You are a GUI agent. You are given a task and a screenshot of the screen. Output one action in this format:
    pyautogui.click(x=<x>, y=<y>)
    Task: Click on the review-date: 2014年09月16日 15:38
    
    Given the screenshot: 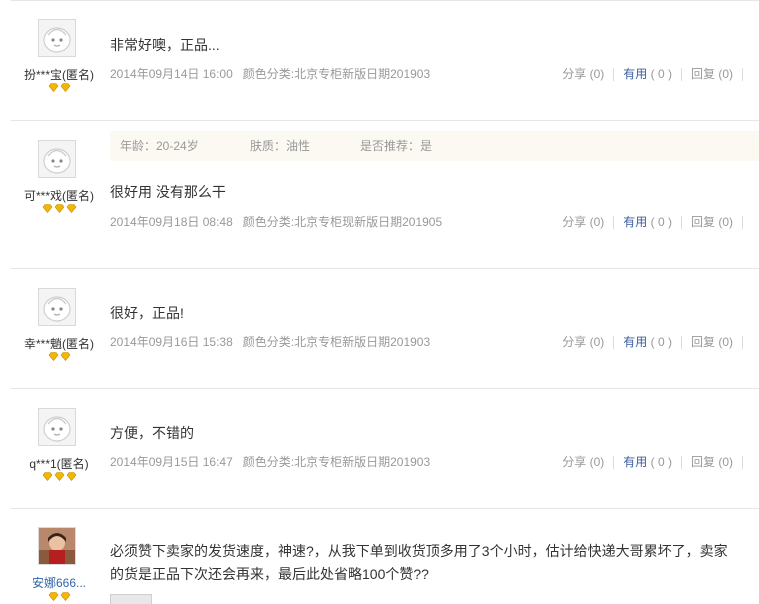 What is the action you would take?
    pyautogui.click(x=171, y=342)
    